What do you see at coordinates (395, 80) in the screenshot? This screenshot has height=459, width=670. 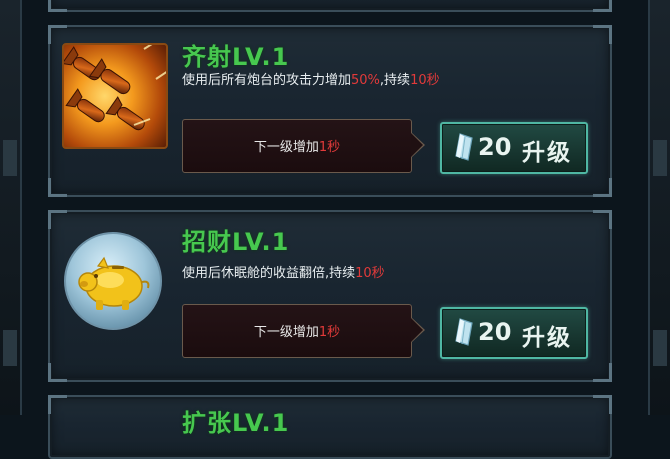 I see `description-text: ,持续` at bounding box center [395, 80].